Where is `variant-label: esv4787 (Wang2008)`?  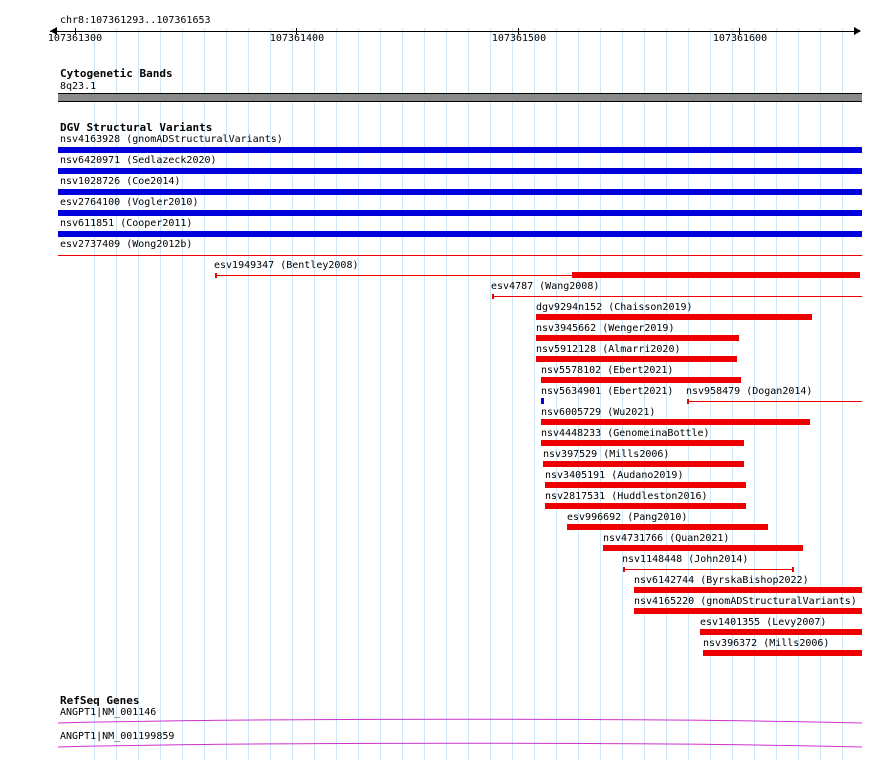
variant-label: esv4787 (Wang2008) is located at coordinates (545, 286).